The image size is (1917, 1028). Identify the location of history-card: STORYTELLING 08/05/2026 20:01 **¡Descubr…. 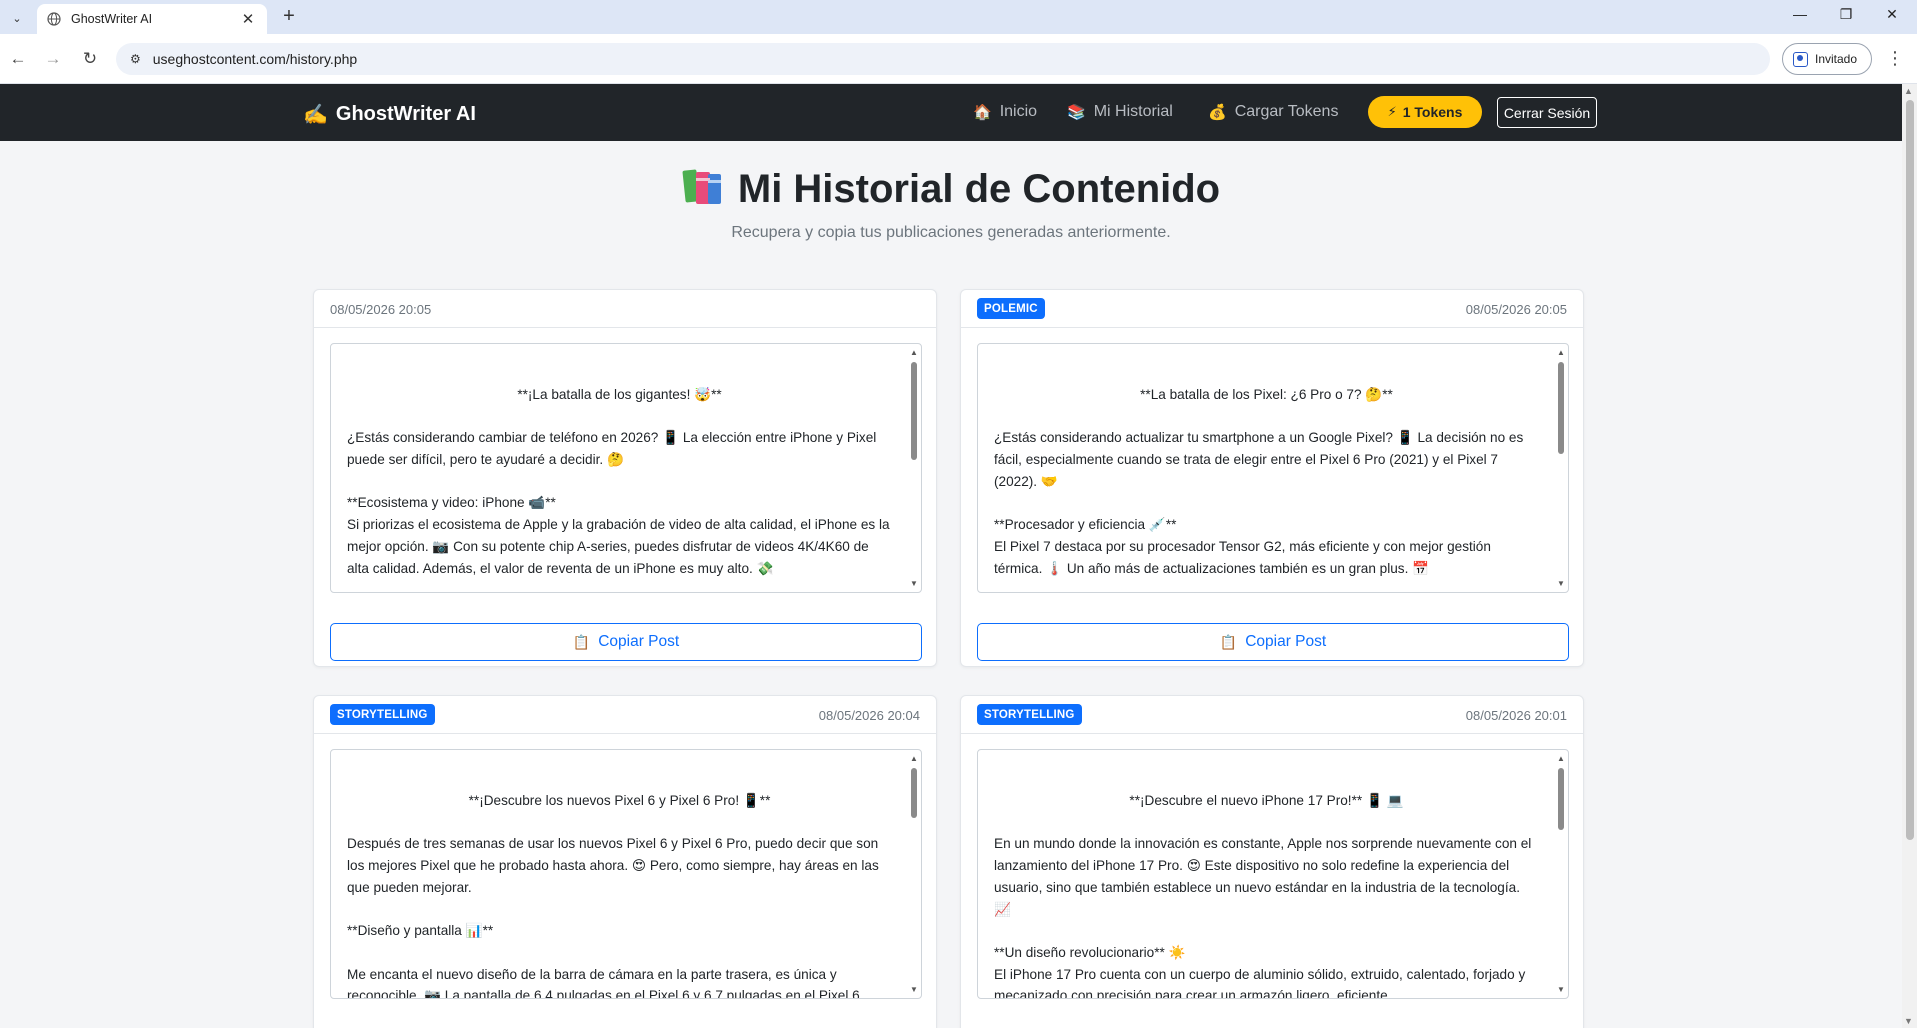
(1272, 861).